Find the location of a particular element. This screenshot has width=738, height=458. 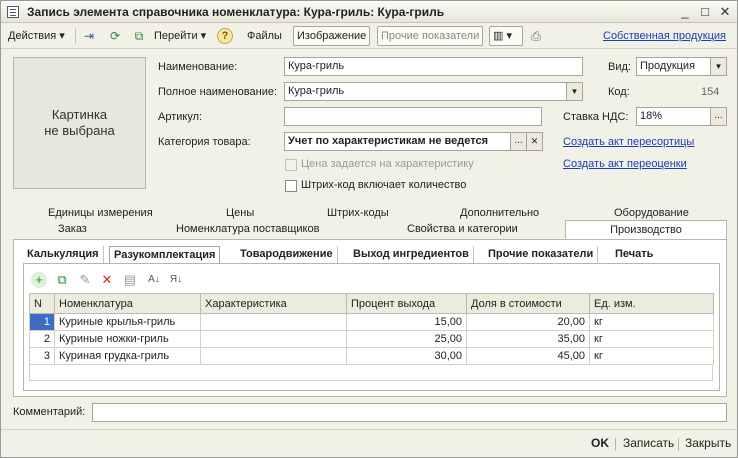

row-yield-percent: 30,00 is located at coordinates (406, 356).